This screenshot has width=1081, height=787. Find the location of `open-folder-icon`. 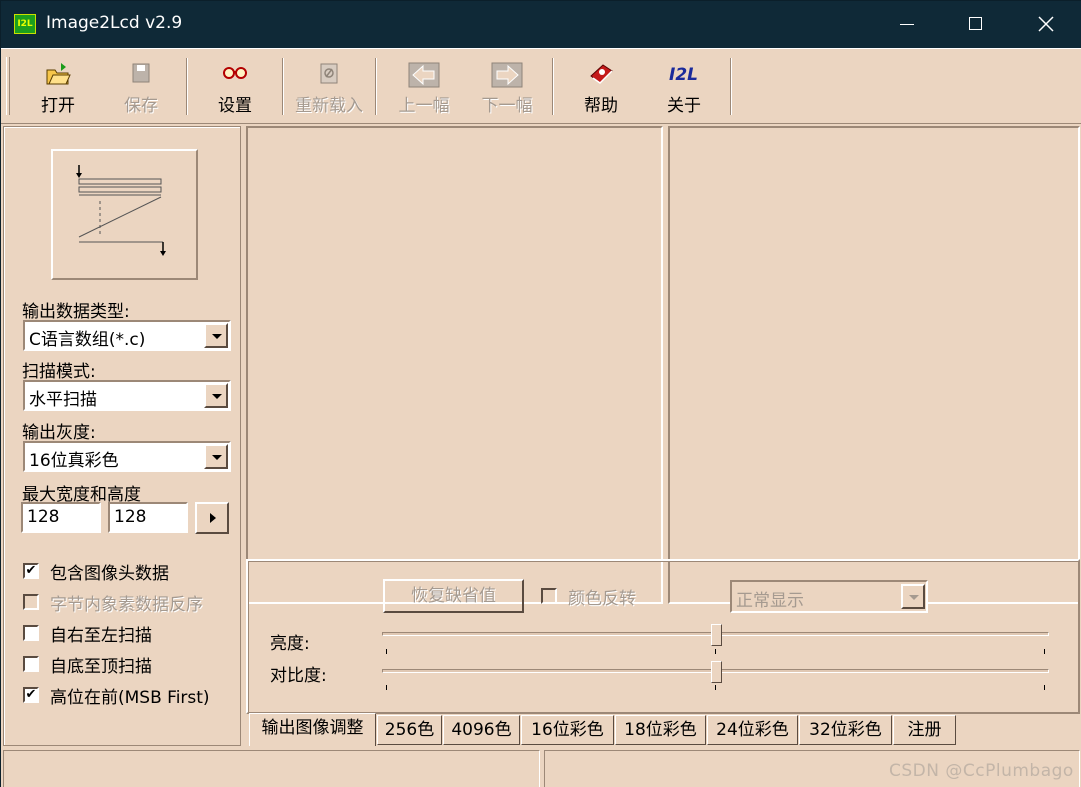

open-folder-icon is located at coordinates (58, 74).